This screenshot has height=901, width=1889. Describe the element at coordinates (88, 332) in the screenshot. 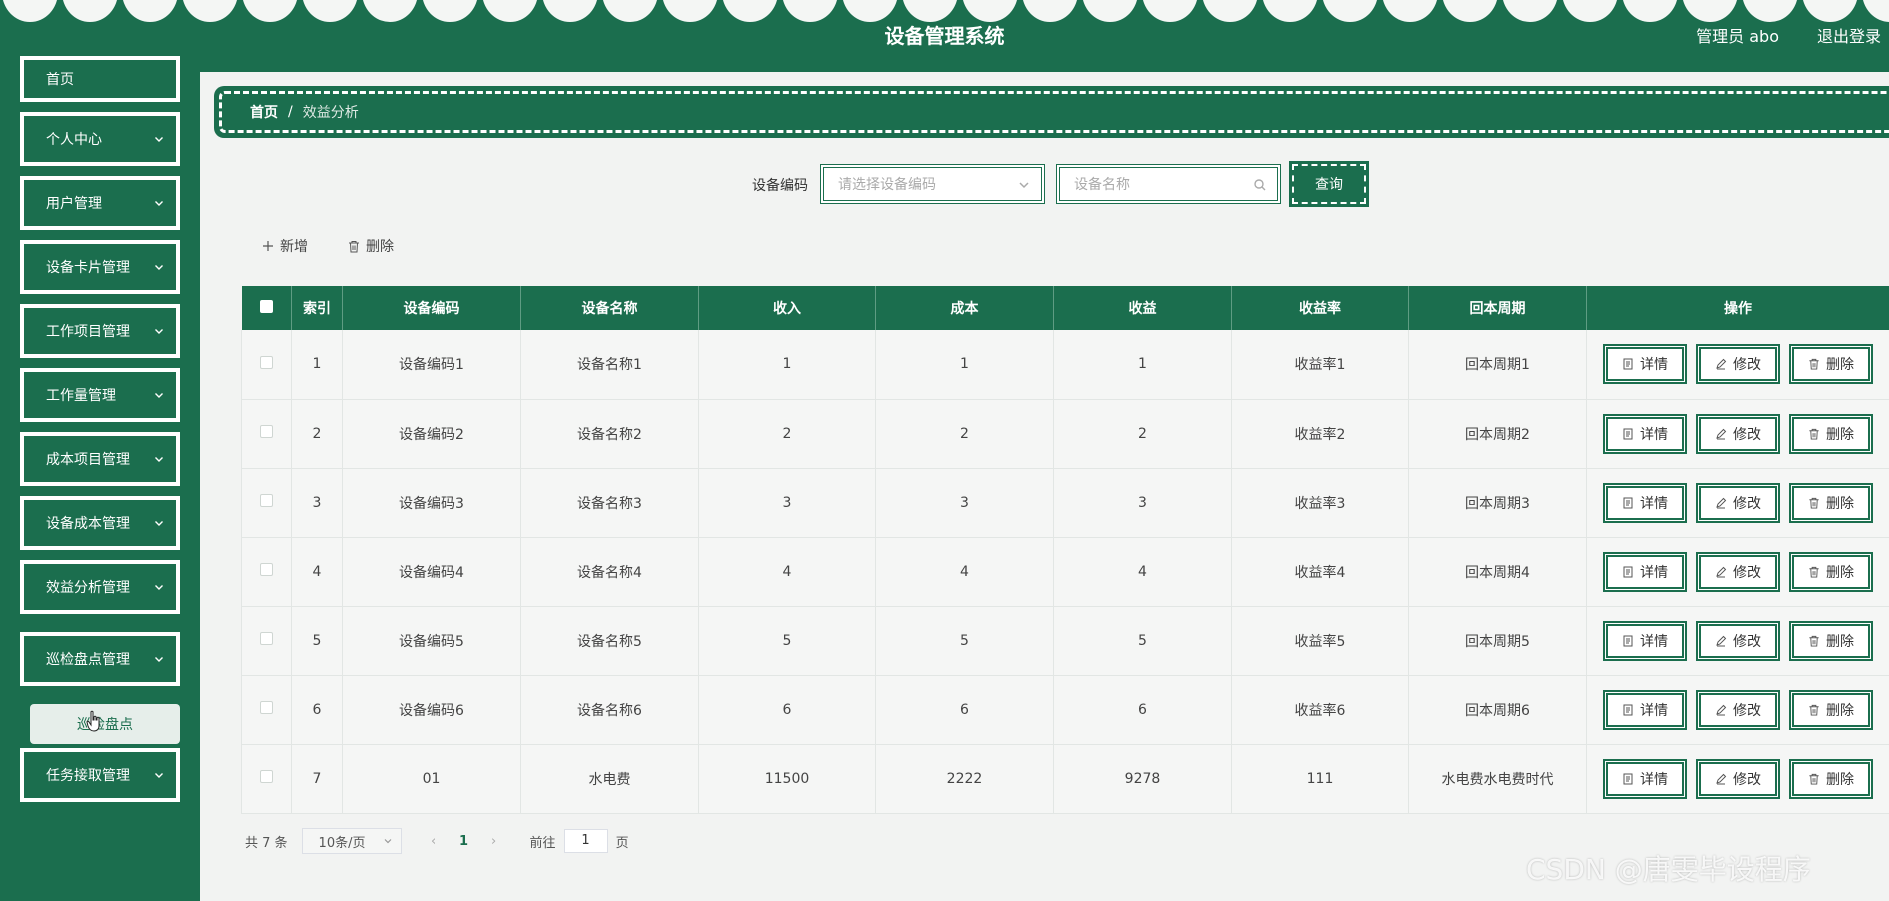

I see `sidebar-item-label: 工作项目管理` at that location.